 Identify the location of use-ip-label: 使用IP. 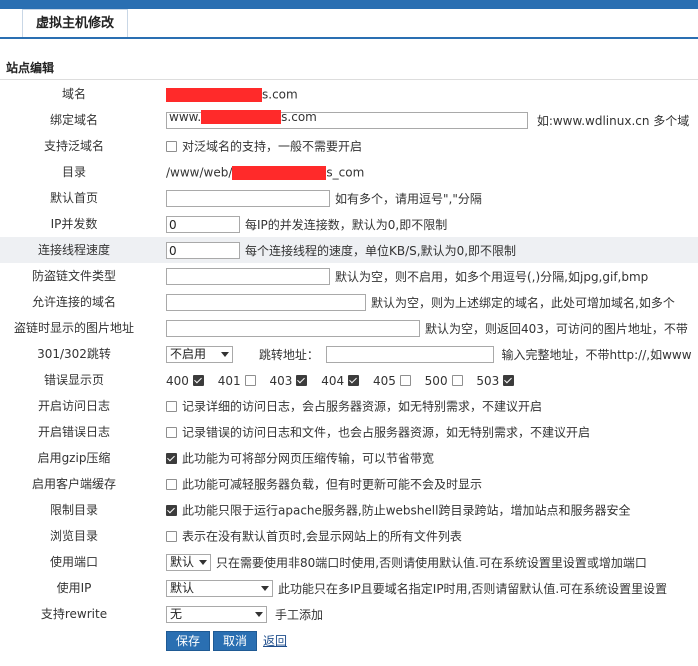
(74, 588).